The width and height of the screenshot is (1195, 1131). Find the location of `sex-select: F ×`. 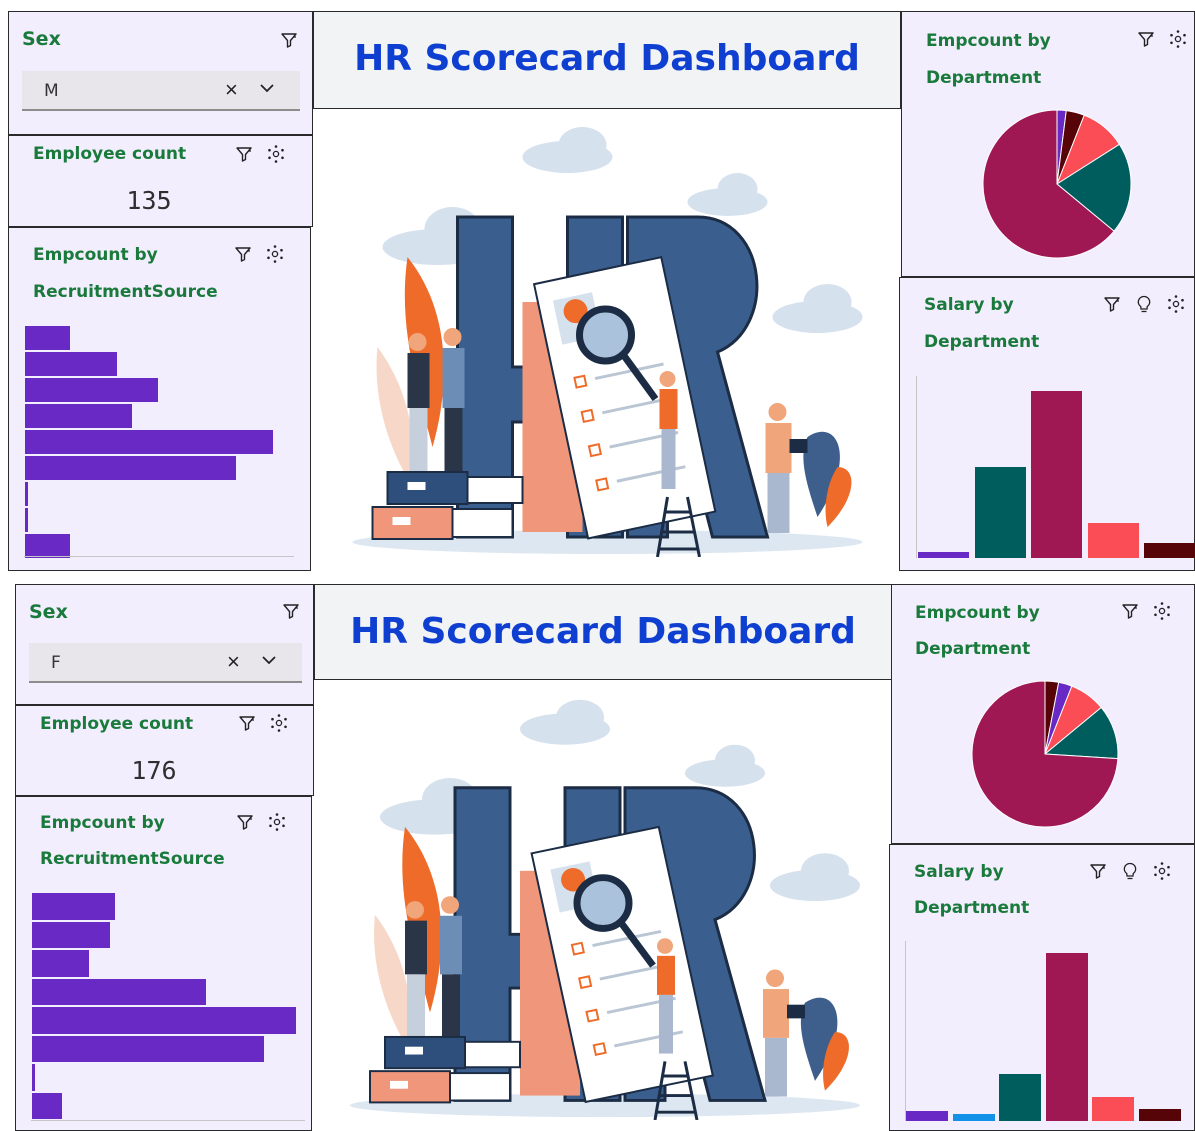

sex-select: F × is located at coordinates (165, 663).